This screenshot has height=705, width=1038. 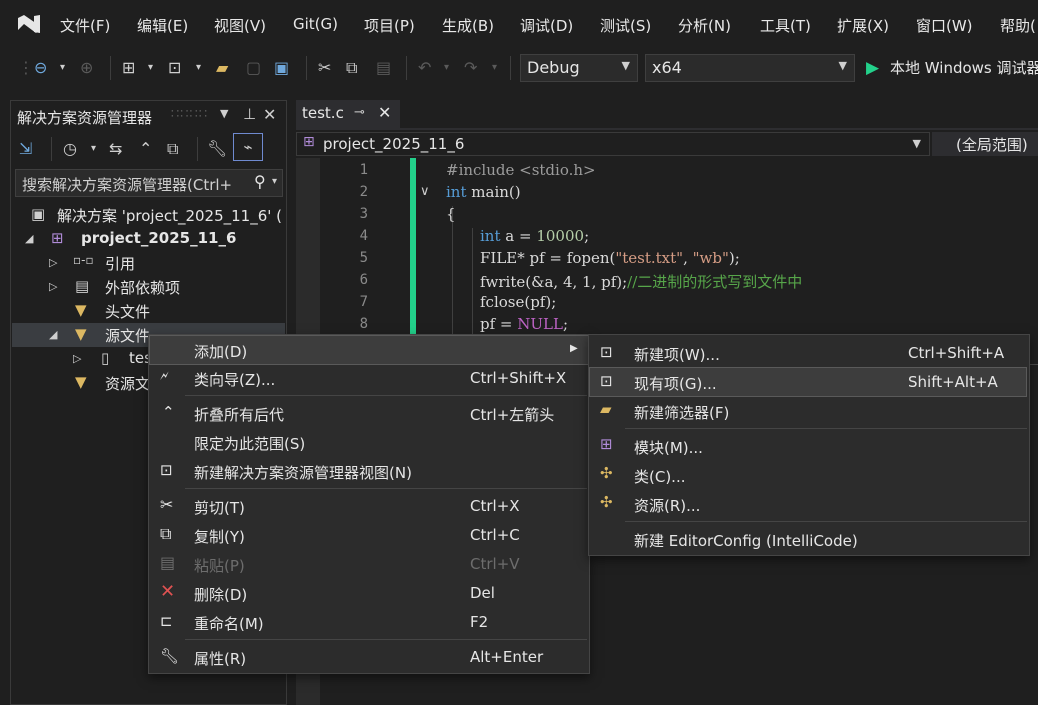 What do you see at coordinates (221, 352) in the screenshot?
I see `menu-item-label: 添加(D)` at bounding box center [221, 352].